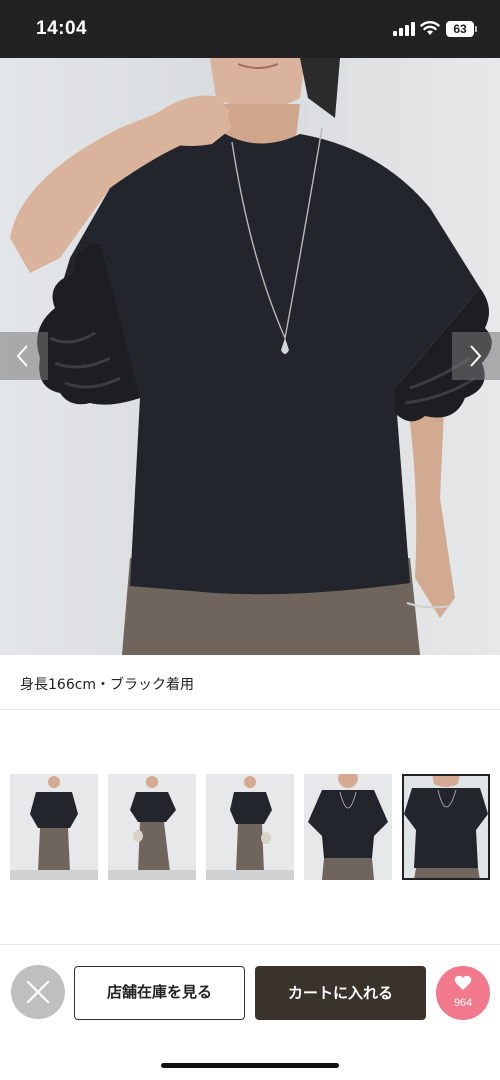  Describe the element at coordinates (463, 993) in the screenshot. I see `favorite-button: 964` at that location.